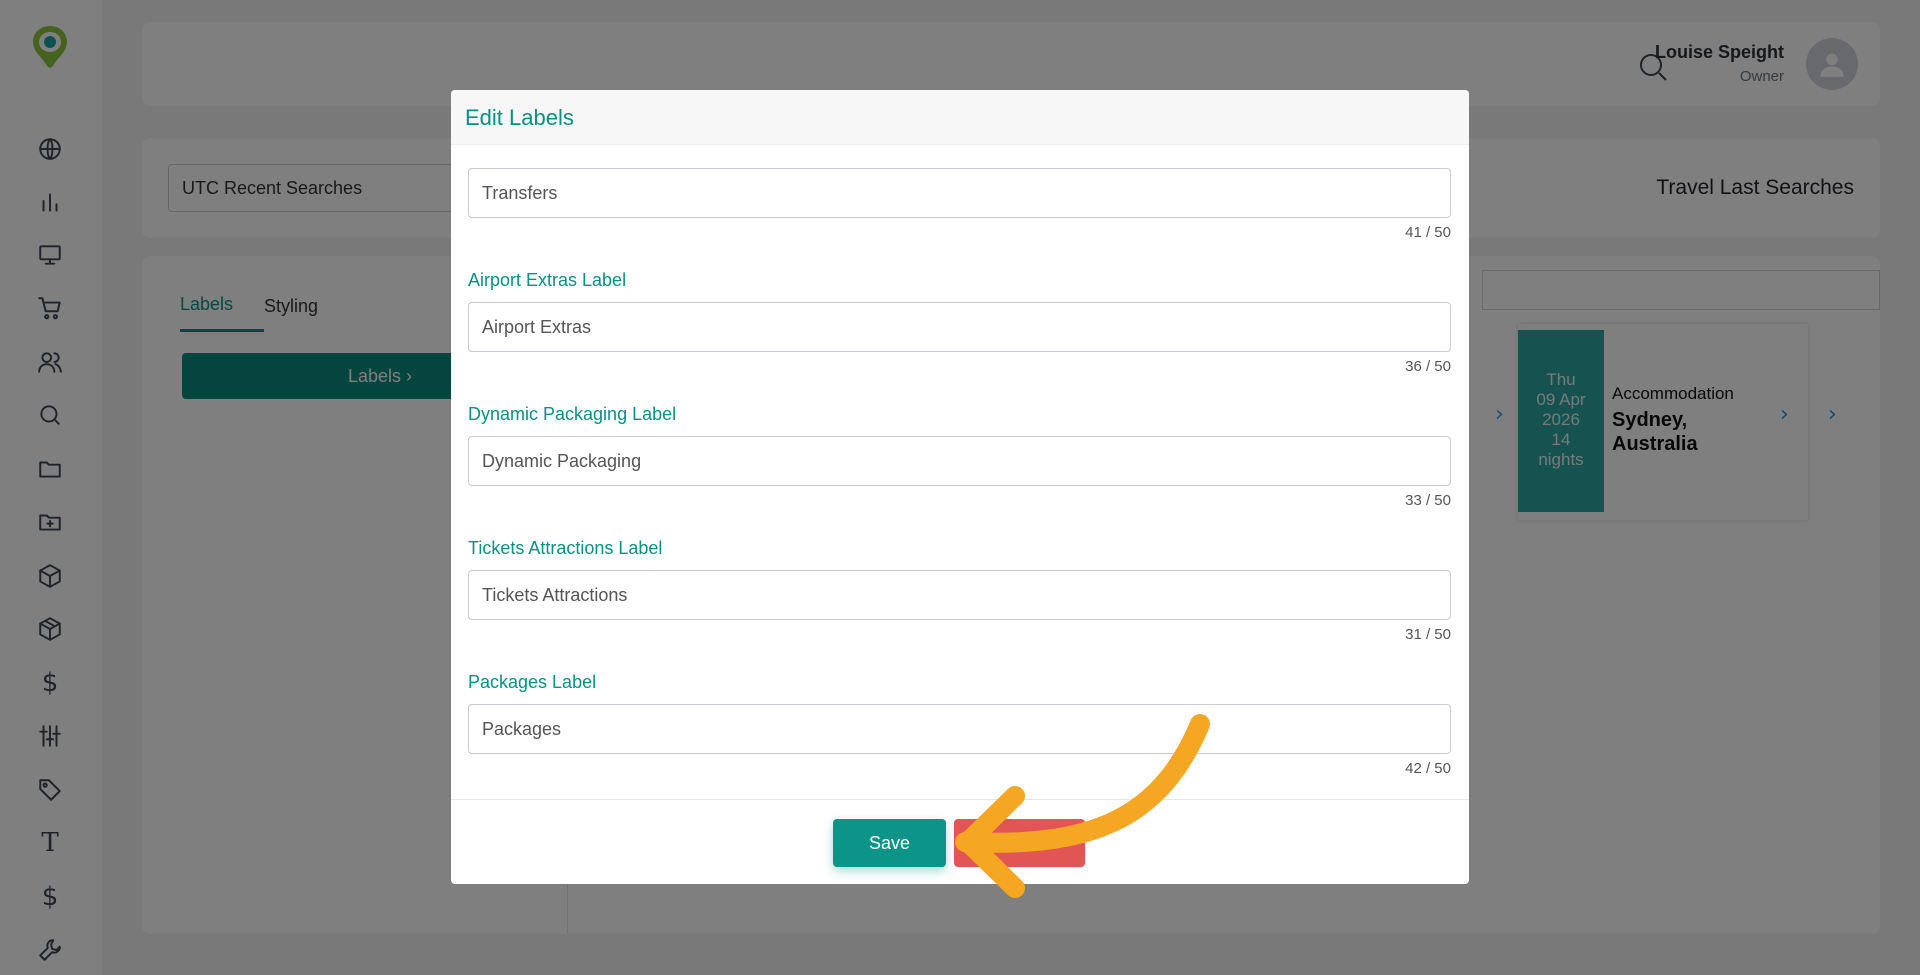 The height and width of the screenshot is (975, 1920). Describe the element at coordinates (959, 595) in the screenshot. I see `tickets-attractions-input: Tickets Attractions` at that location.